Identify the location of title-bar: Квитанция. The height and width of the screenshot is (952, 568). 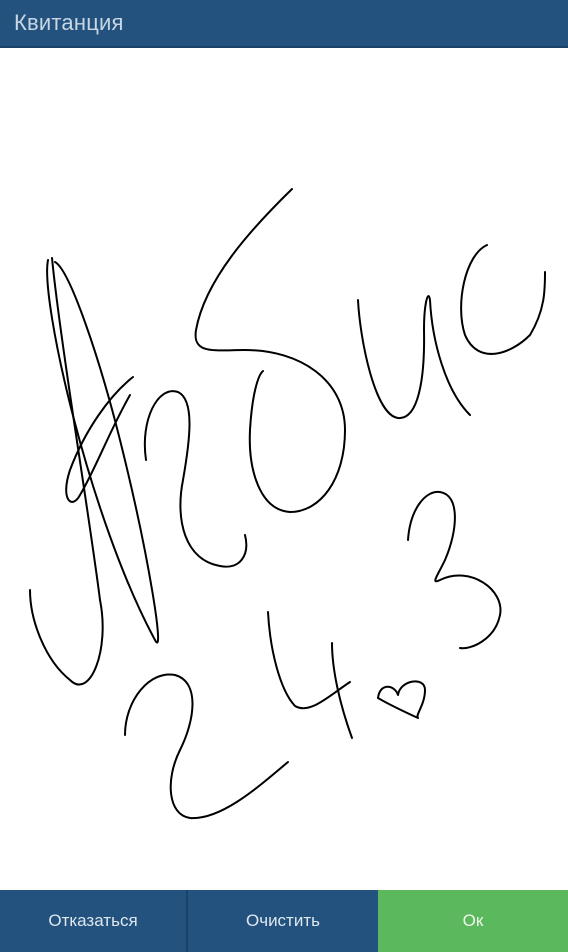
(284, 24).